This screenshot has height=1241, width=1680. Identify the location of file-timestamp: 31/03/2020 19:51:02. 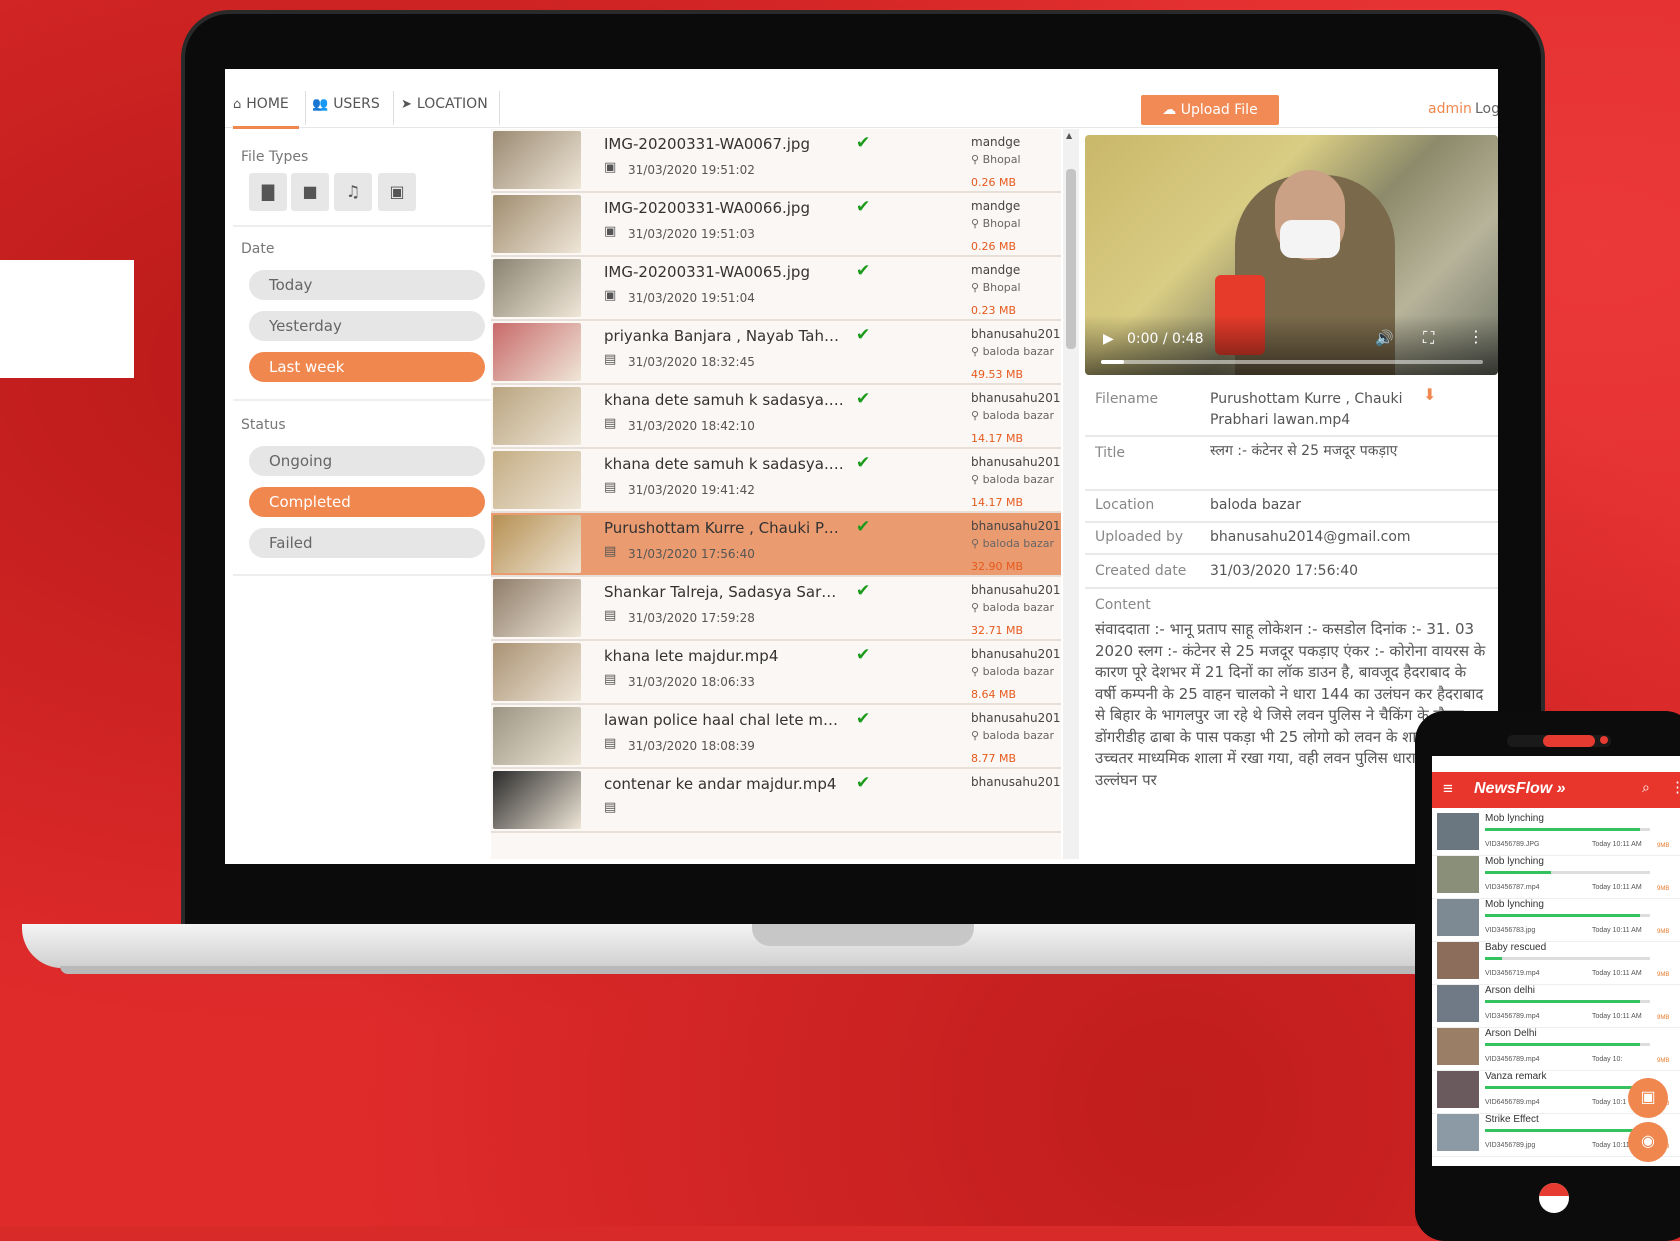
(691, 170).